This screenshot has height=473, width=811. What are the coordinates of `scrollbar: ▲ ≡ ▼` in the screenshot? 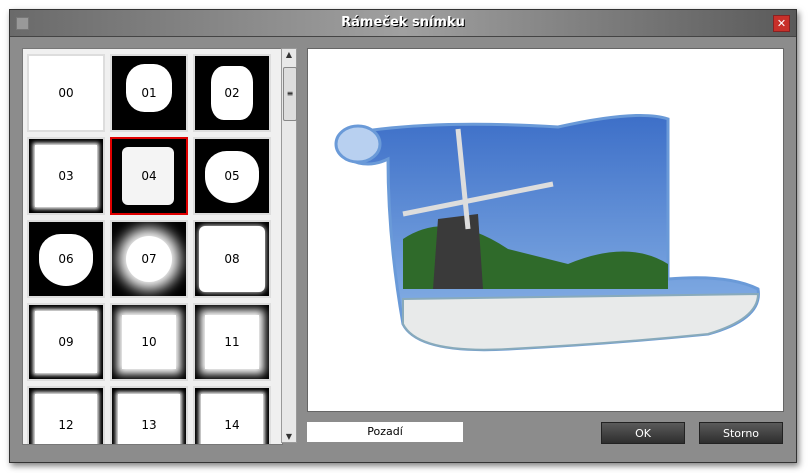 It's located at (289, 245).